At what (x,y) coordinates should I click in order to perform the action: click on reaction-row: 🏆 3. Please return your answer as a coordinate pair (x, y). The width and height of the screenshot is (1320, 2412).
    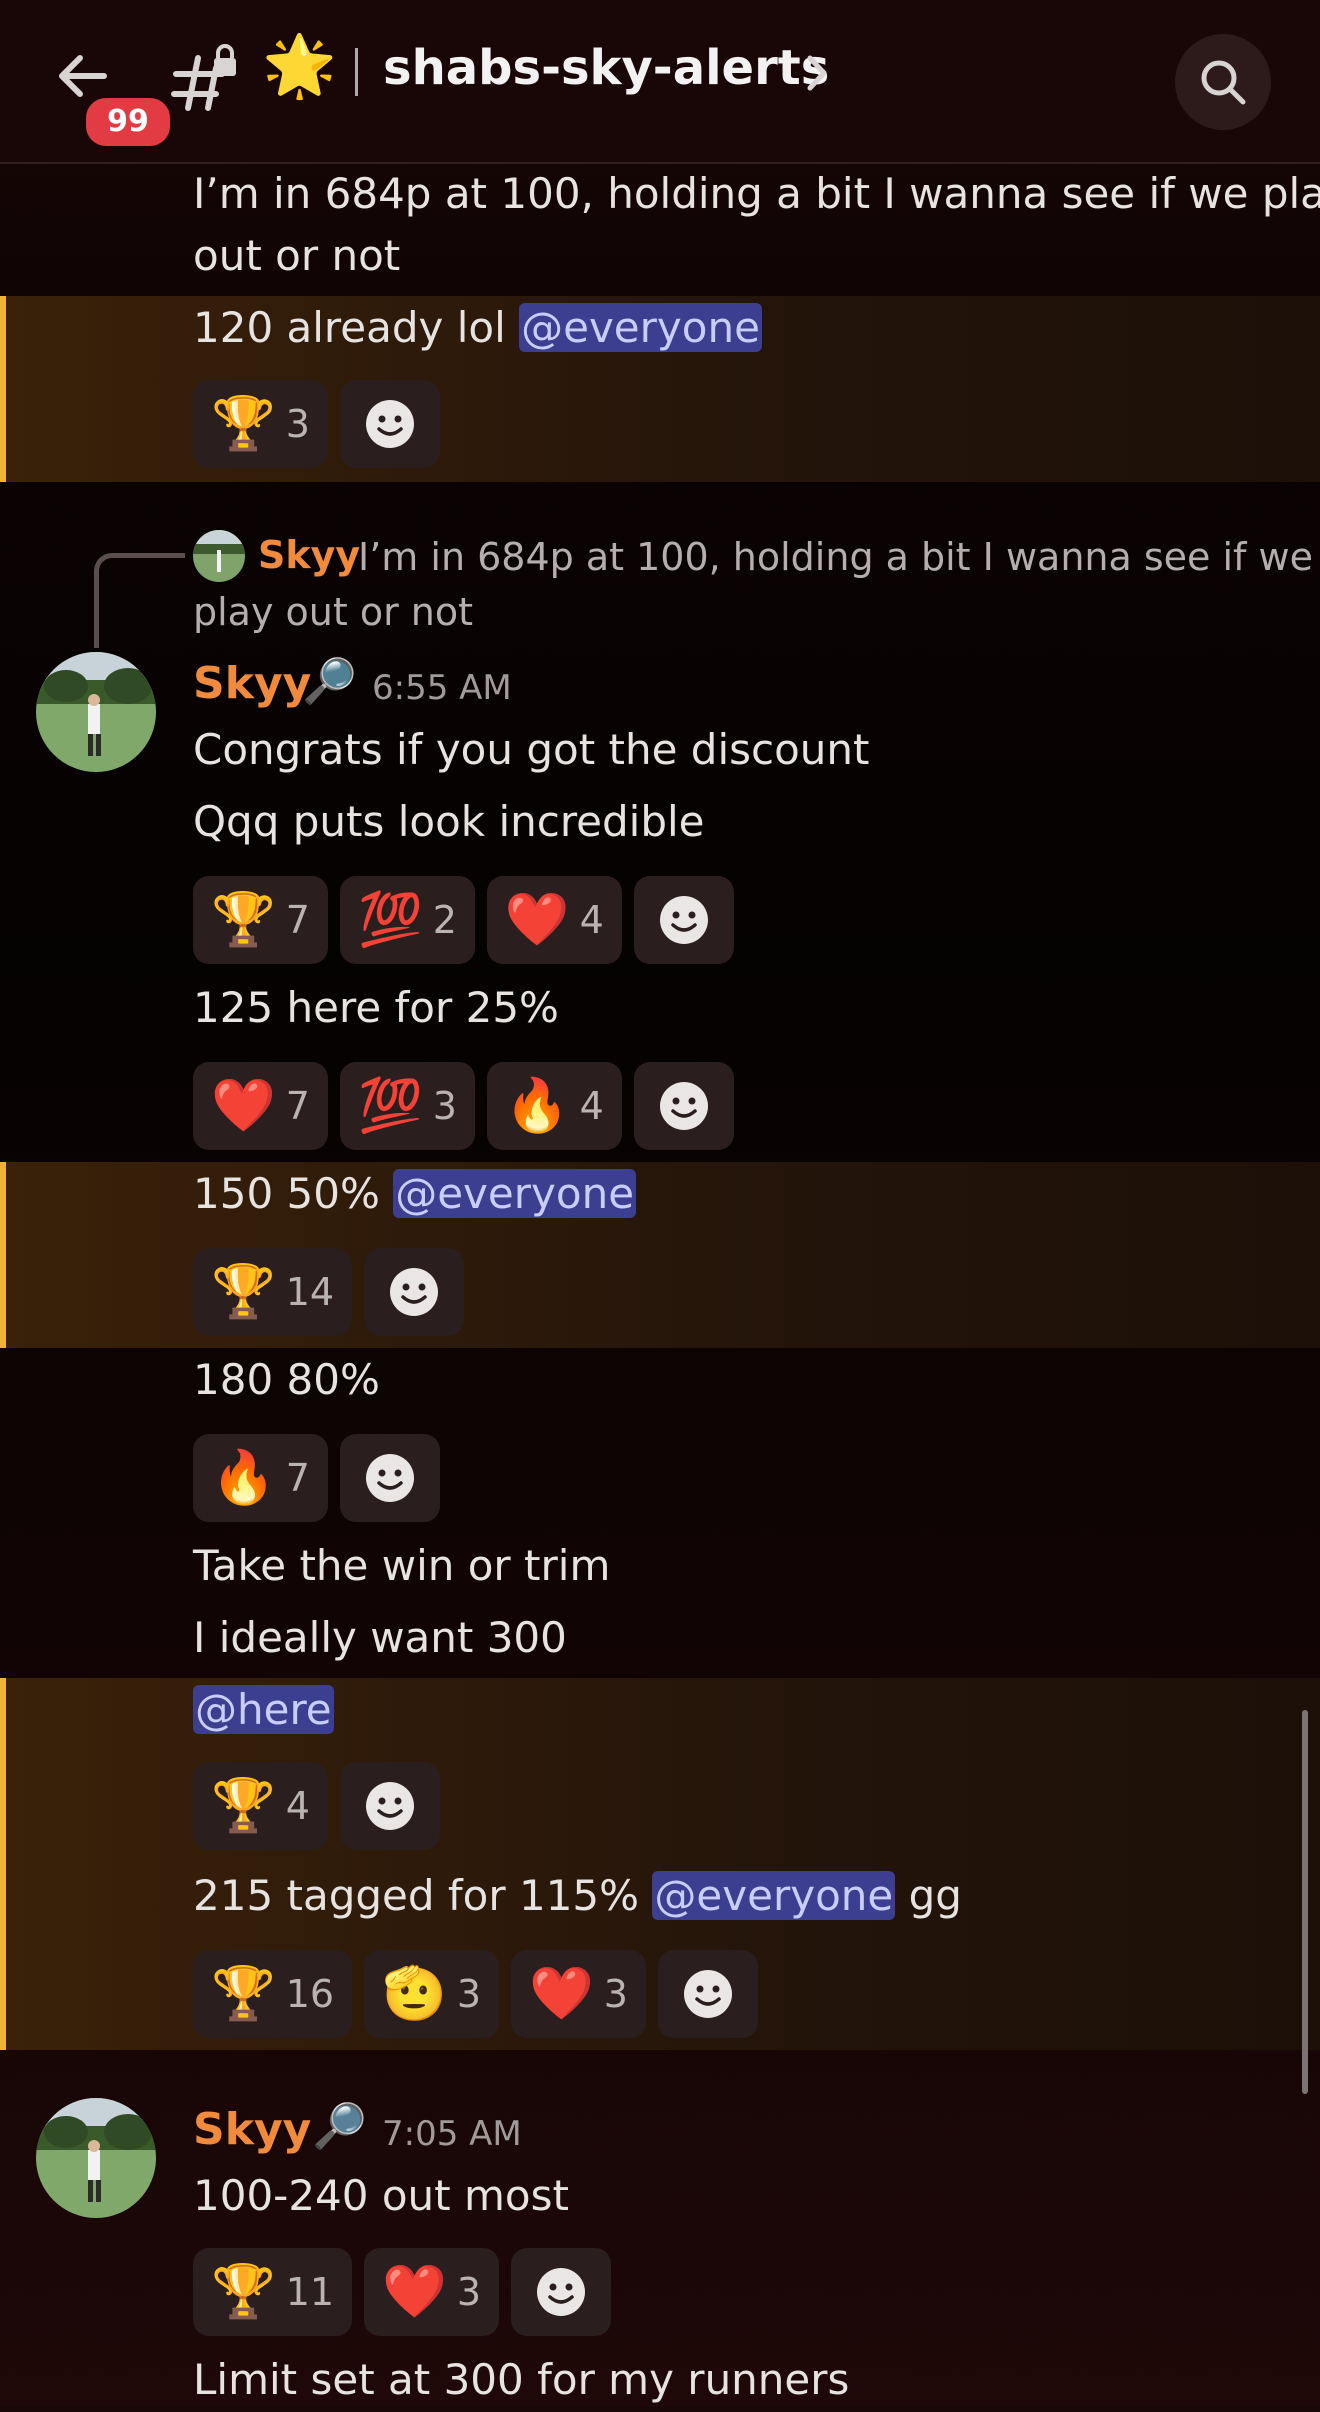
    Looking at the image, I should click on (316, 424).